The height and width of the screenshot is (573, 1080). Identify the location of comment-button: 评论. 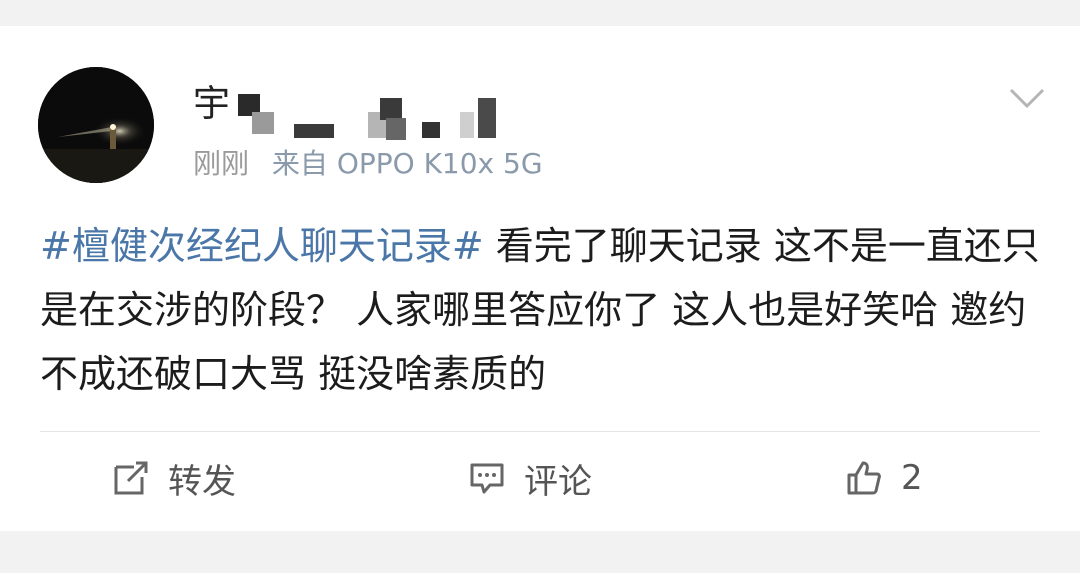
(530, 479).